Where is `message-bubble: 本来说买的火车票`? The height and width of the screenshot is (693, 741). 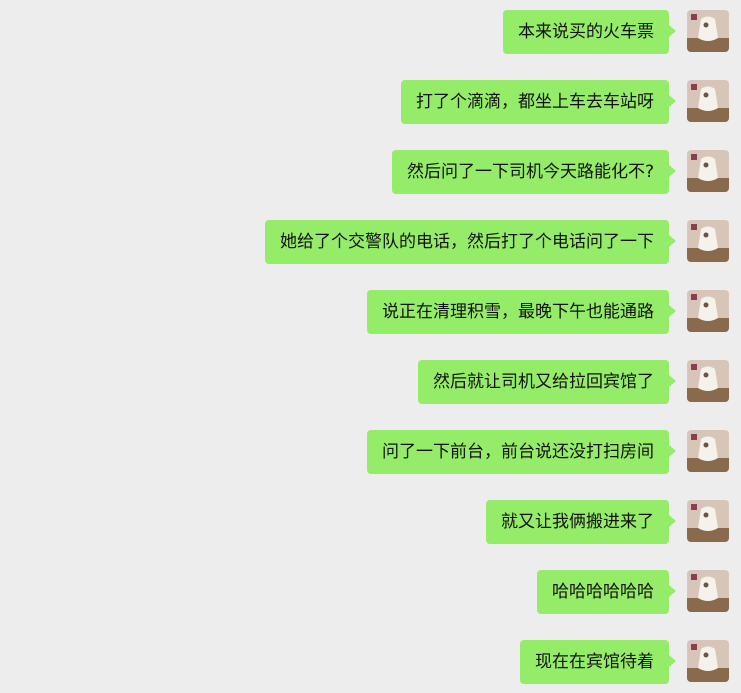
message-bubble: 本来说买的火车票 is located at coordinates (589, 32).